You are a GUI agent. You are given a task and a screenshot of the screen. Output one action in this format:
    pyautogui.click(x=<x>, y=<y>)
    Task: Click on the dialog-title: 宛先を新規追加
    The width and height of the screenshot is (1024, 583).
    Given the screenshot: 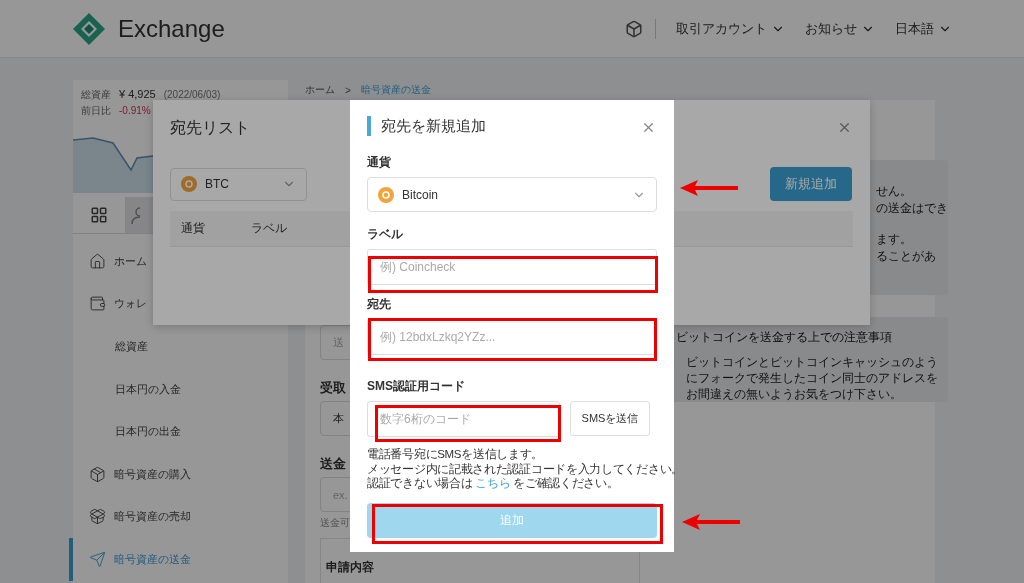 What is the action you would take?
    pyautogui.click(x=426, y=126)
    